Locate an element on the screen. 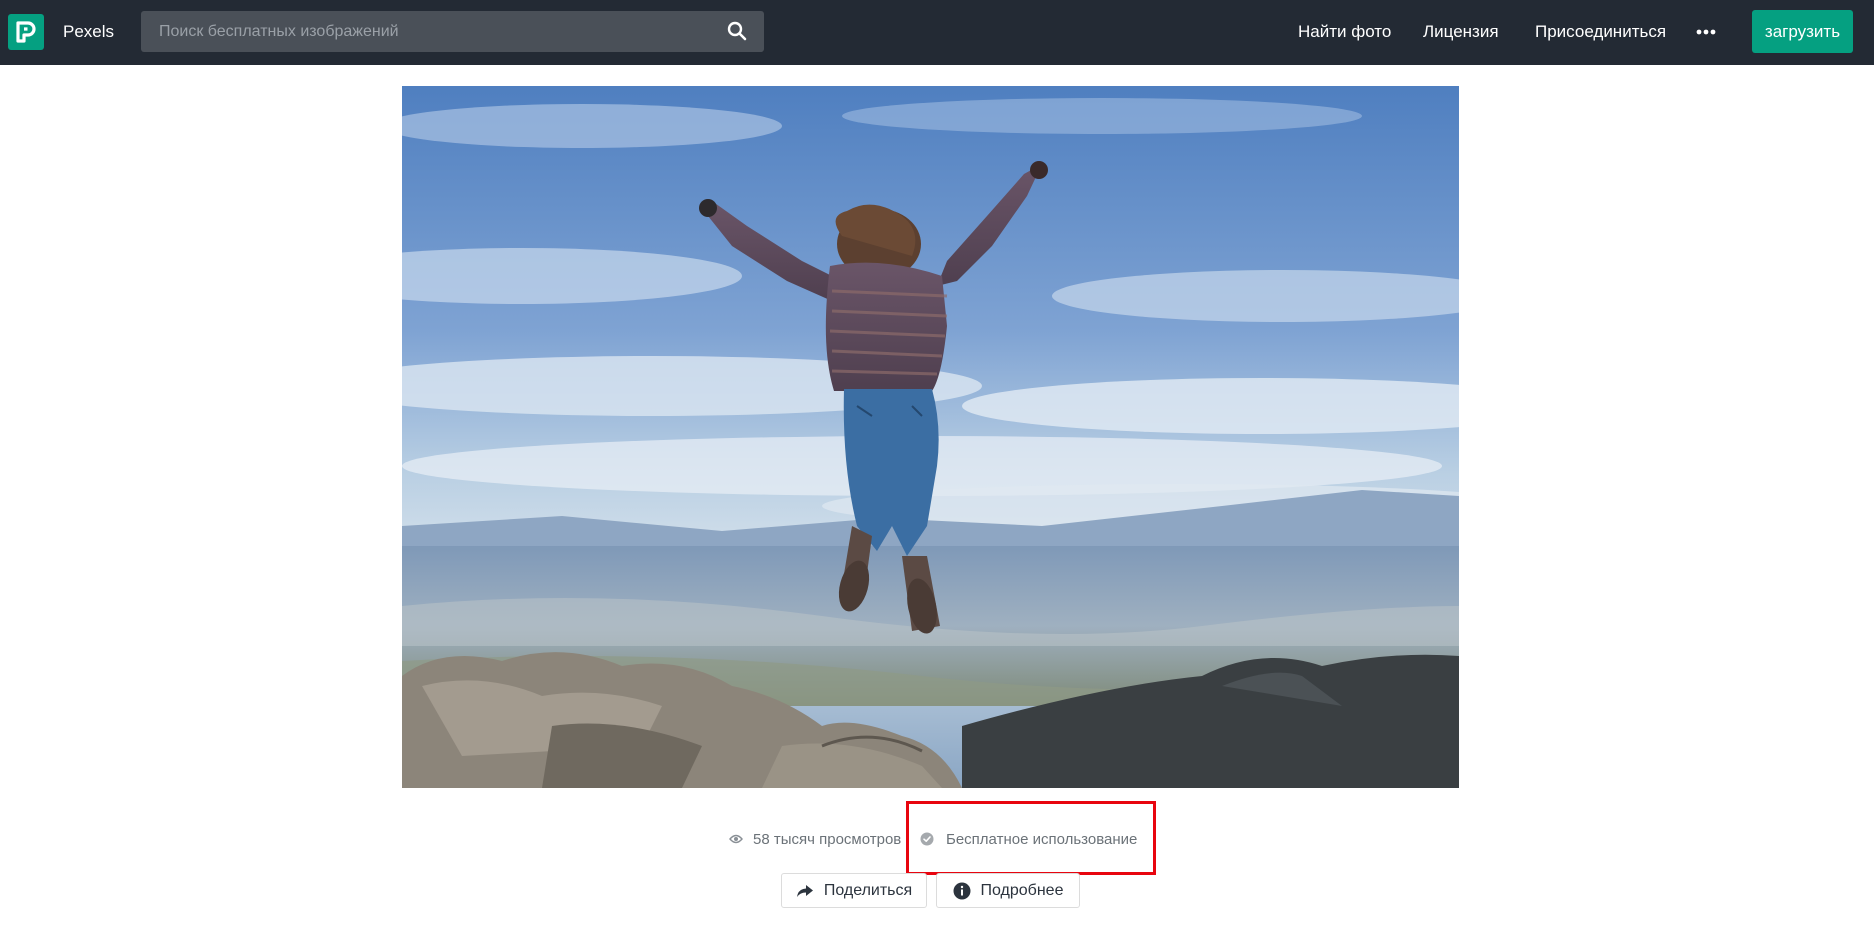  views-count: 58 тысяч просмотров is located at coordinates (815, 839).